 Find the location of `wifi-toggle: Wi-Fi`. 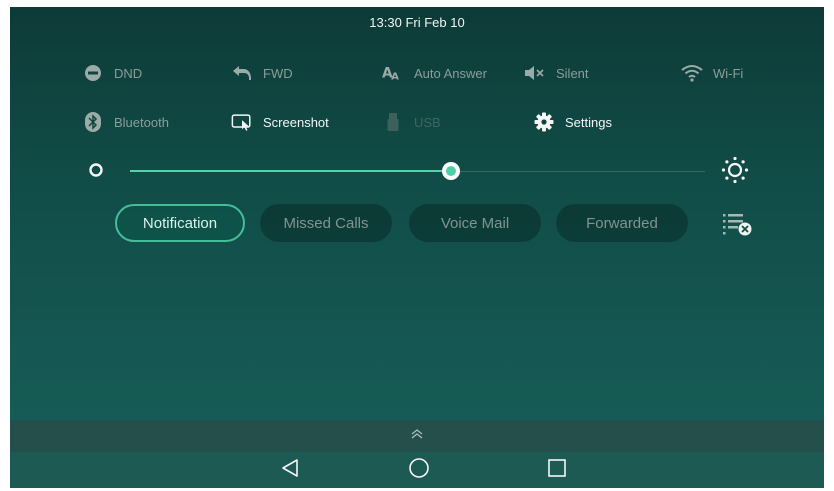

wifi-toggle: Wi-Fi is located at coordinates (712, 73).